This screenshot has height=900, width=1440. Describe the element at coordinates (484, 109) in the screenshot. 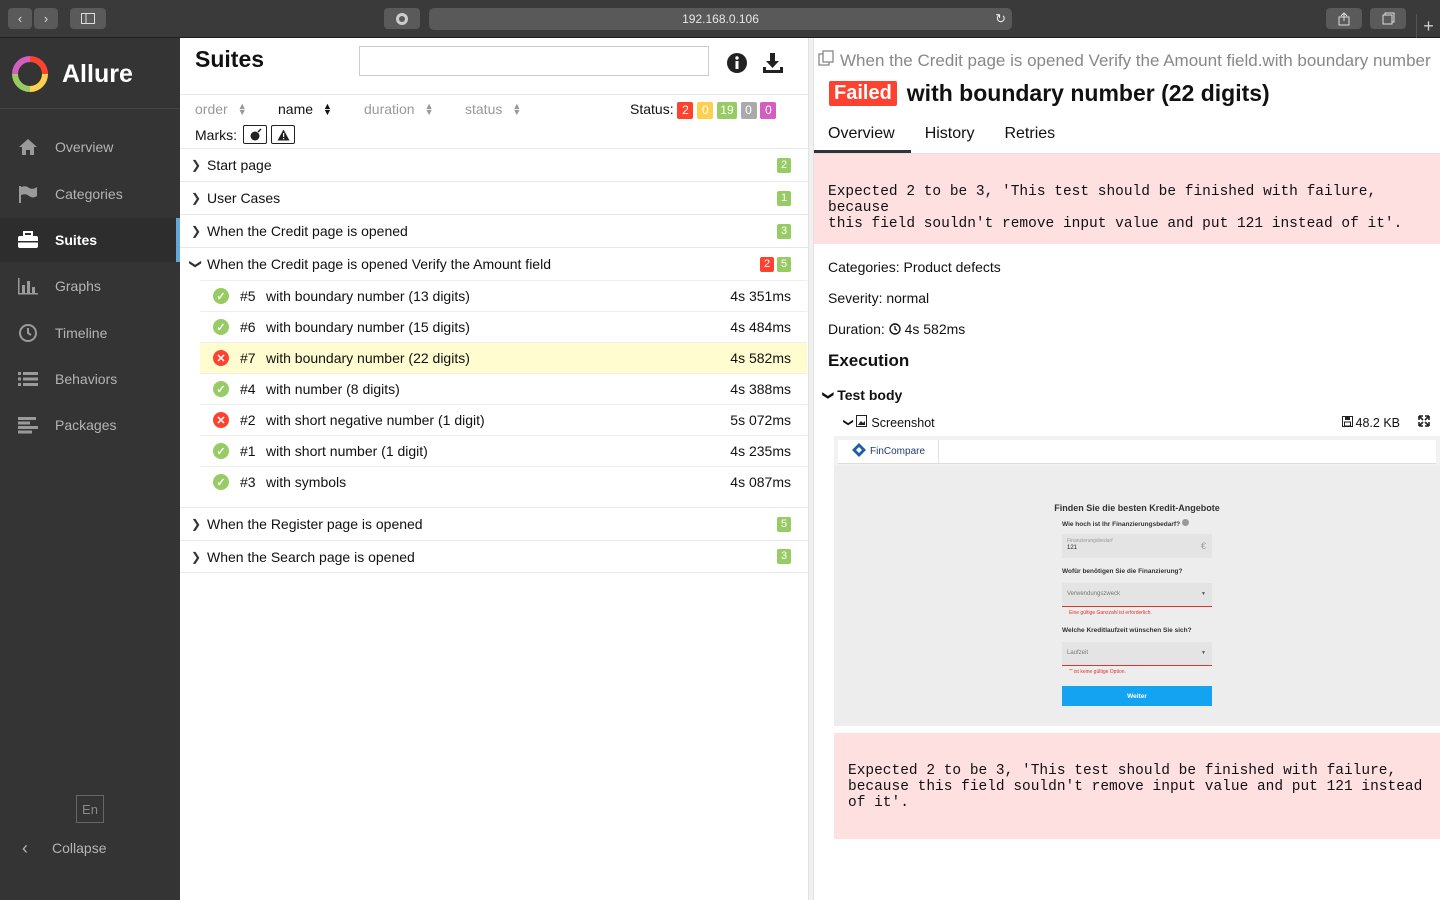

I see `sort-status-label: status` at that location.